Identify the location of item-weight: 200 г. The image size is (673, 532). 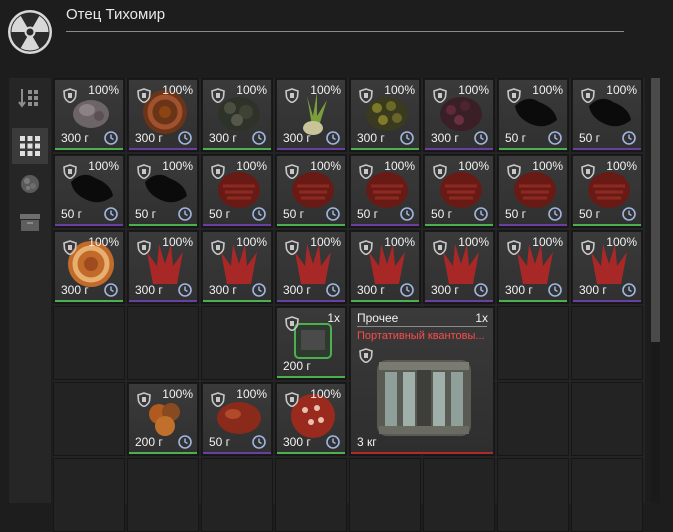
(297, 366).